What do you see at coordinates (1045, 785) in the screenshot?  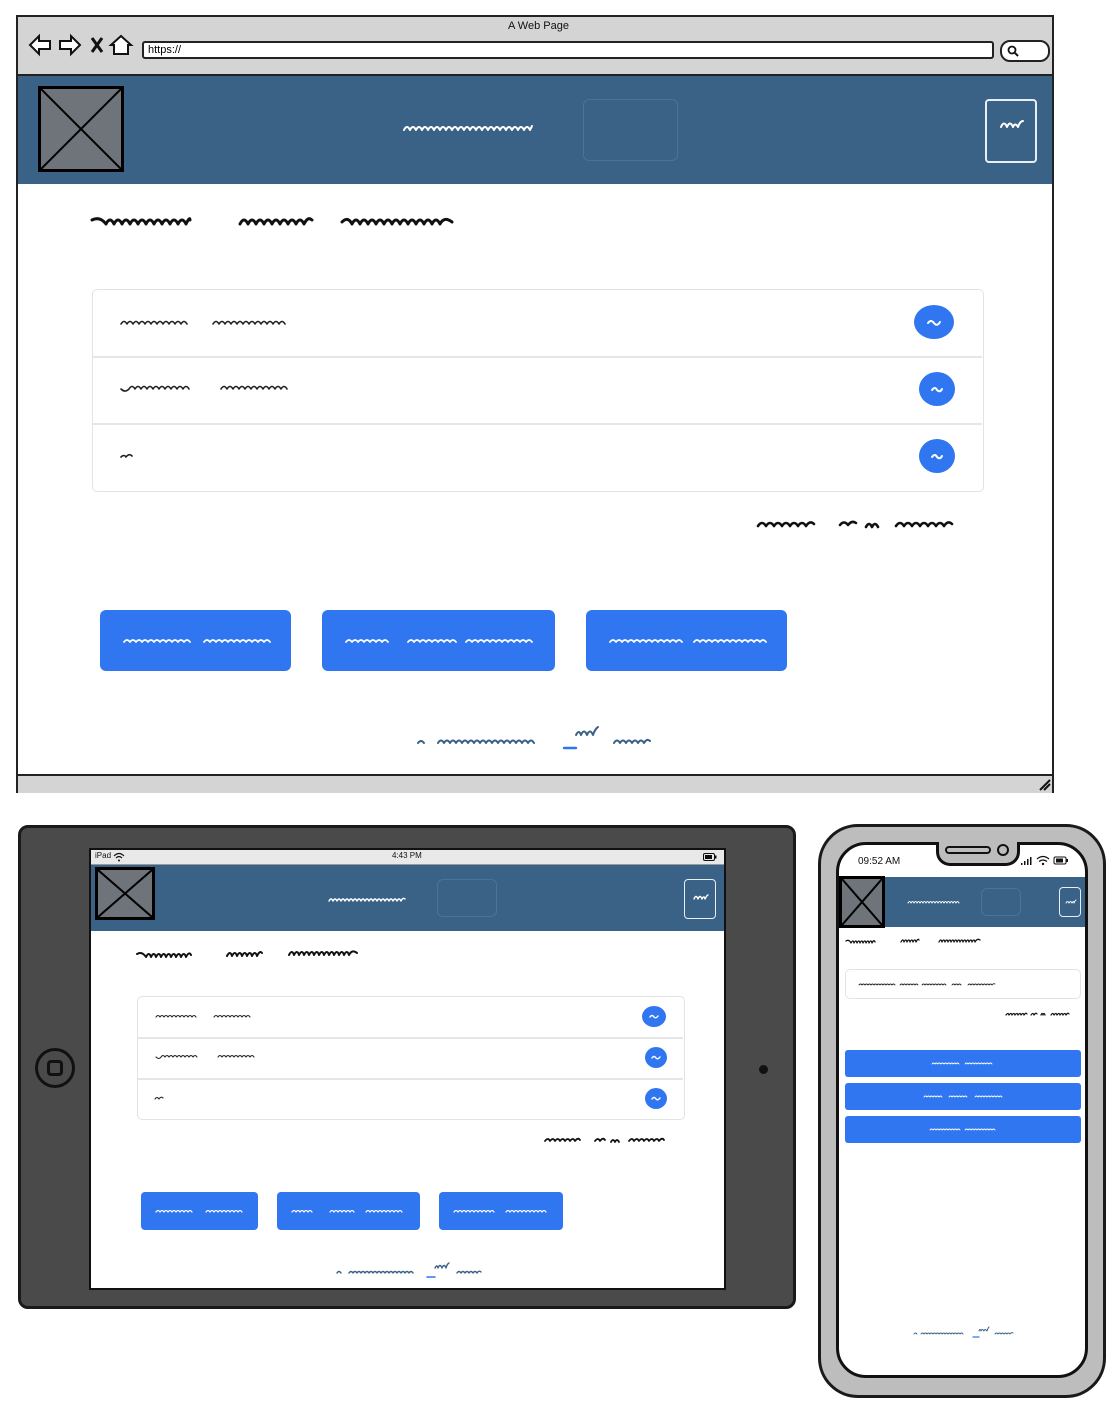 I see `resize-grip-icon` at bounding box center [1045, 785].